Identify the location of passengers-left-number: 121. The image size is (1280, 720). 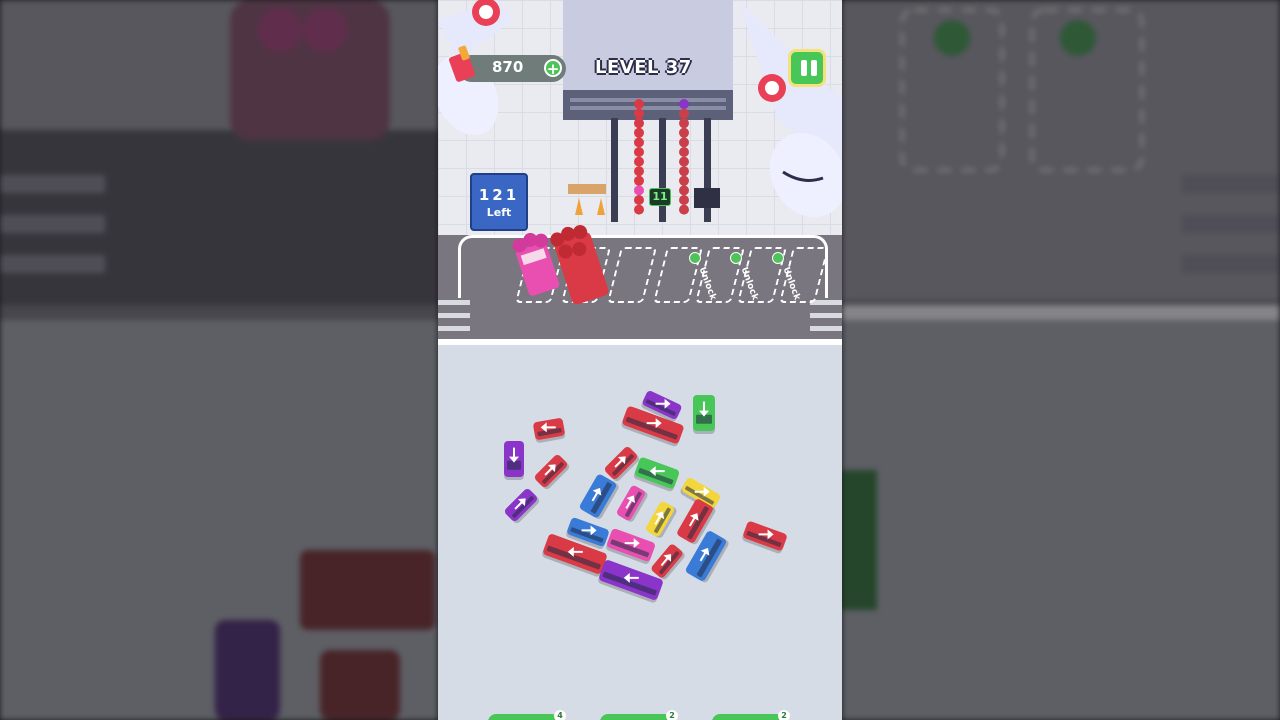
(499, 195).